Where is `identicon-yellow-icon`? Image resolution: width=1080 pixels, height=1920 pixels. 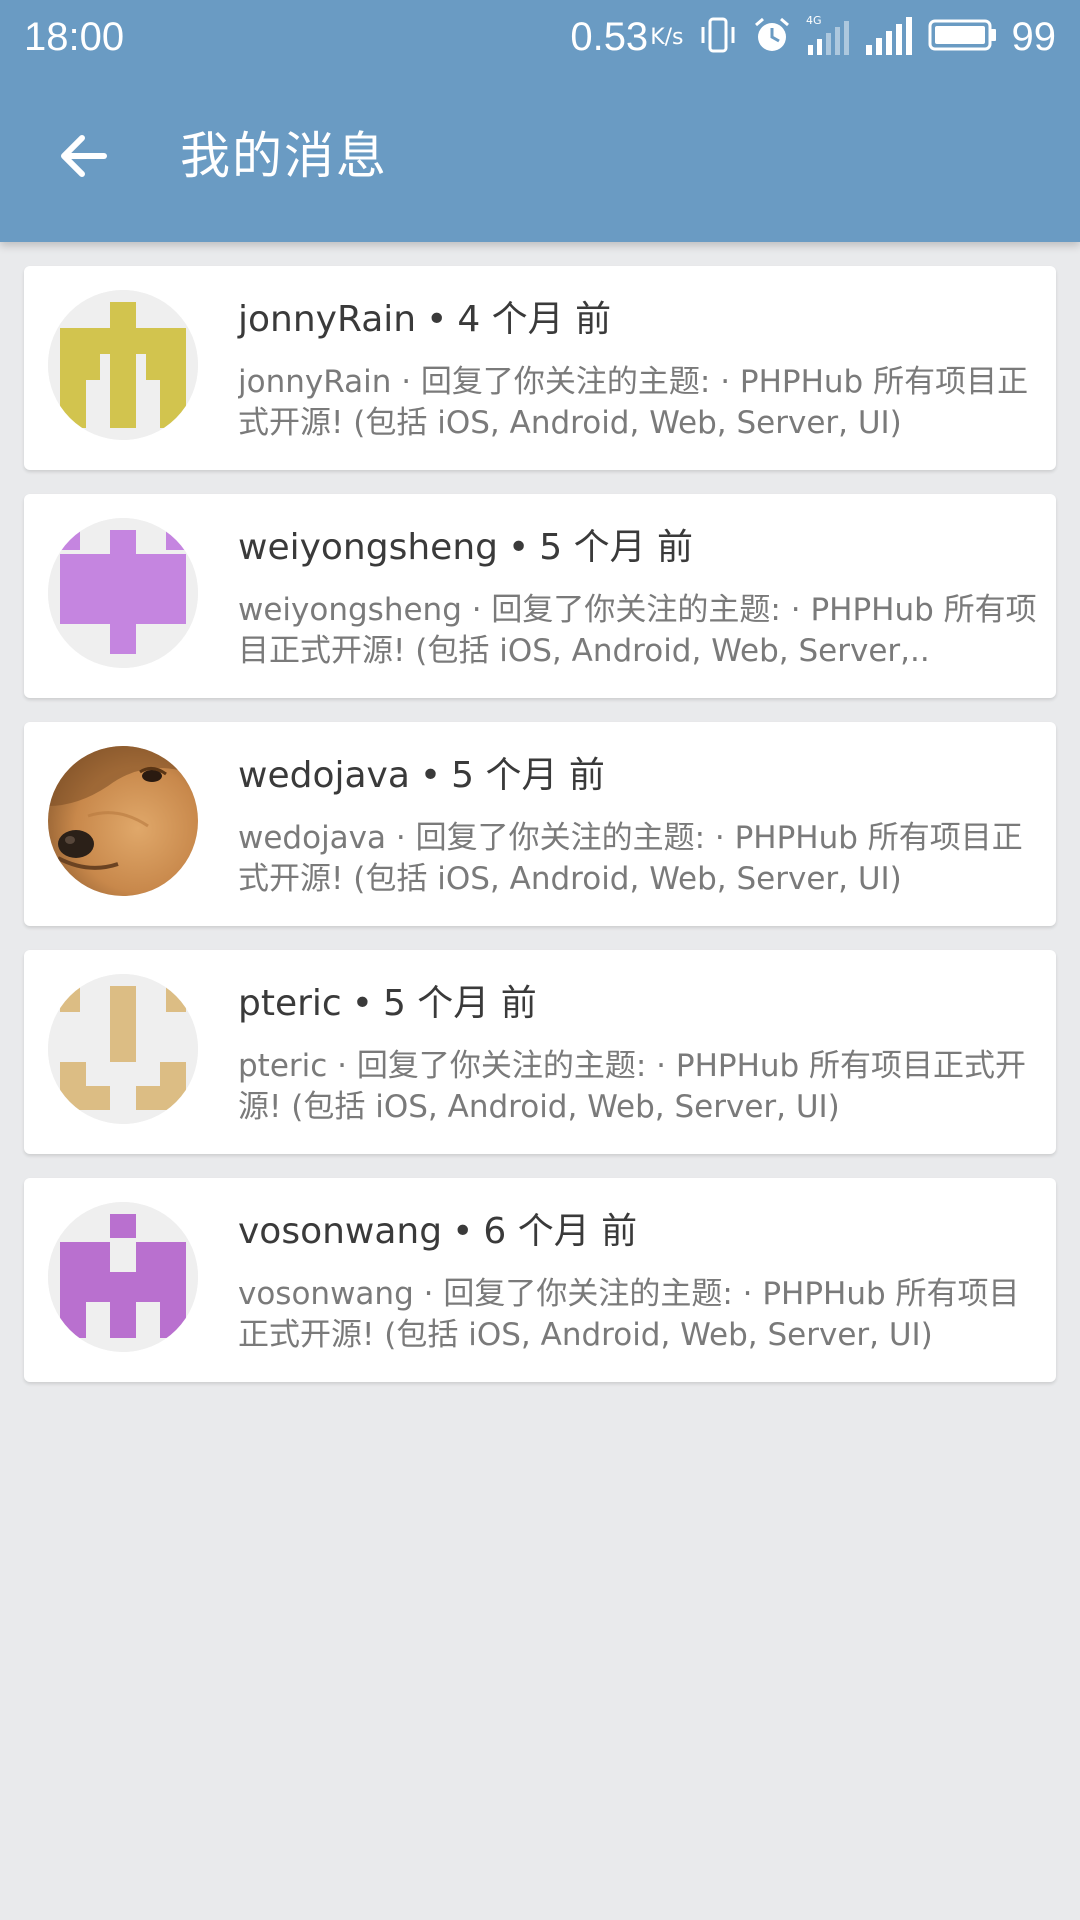 identicon-yellow-icon is located at coordinates (123, 365).